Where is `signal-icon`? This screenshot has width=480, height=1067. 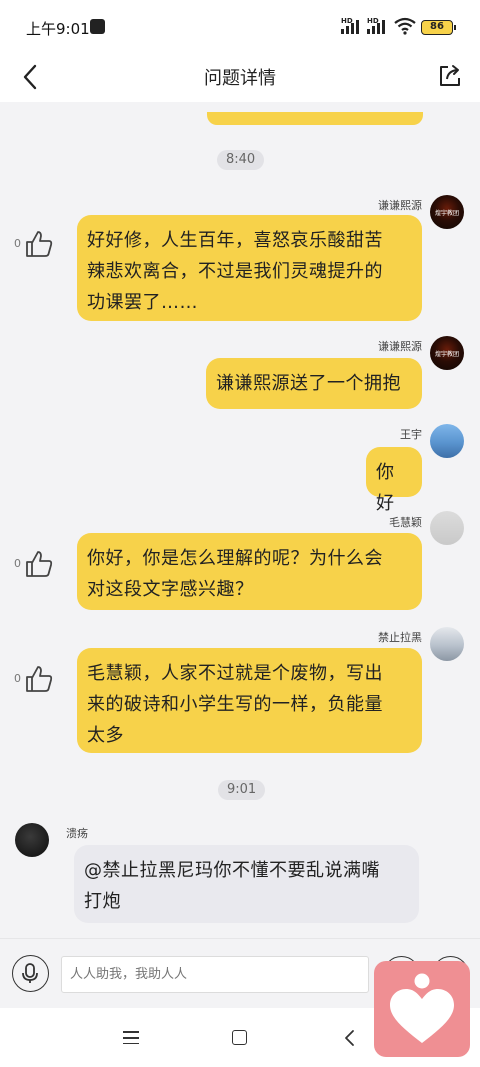
signal-icon is located at coordinates (350, 27).